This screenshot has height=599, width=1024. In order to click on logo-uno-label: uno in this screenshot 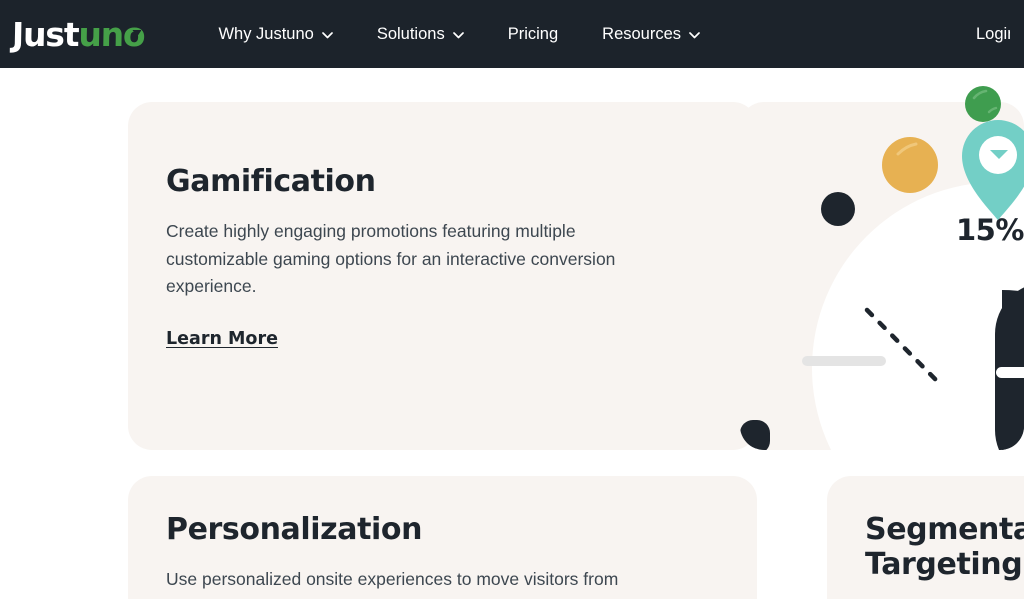, I will do `click(111, 34)`.